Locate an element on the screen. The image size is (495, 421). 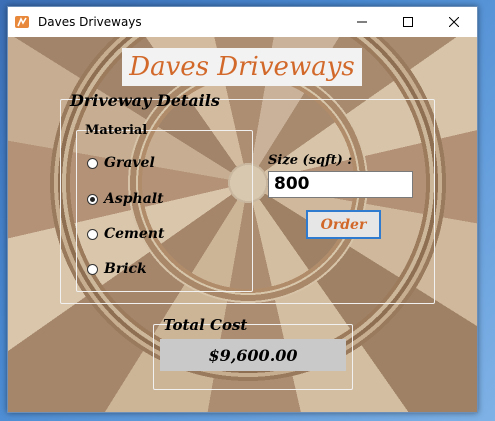
radio-brick-label: Brick is located at coordinates (125, 269).